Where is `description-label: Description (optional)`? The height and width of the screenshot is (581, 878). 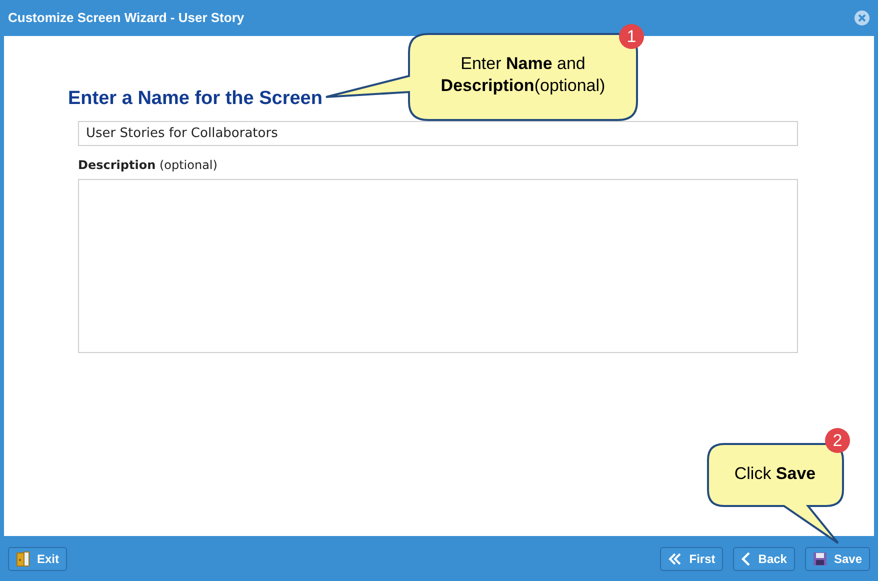 description-label: Description (optional) is located at coordinates (148, 165).